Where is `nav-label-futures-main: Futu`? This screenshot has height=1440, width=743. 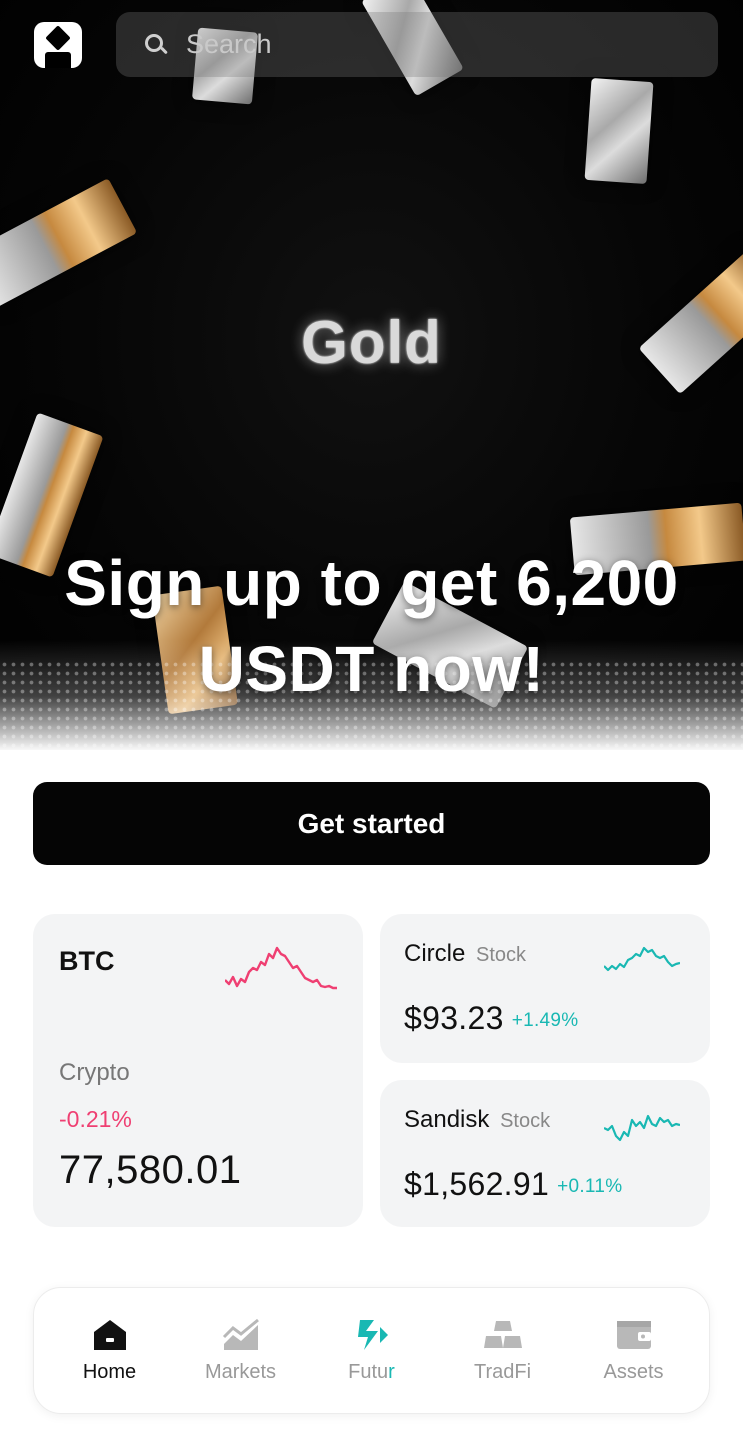 nav-label-futures-main: Futu is located at coordinates (368, 1372).